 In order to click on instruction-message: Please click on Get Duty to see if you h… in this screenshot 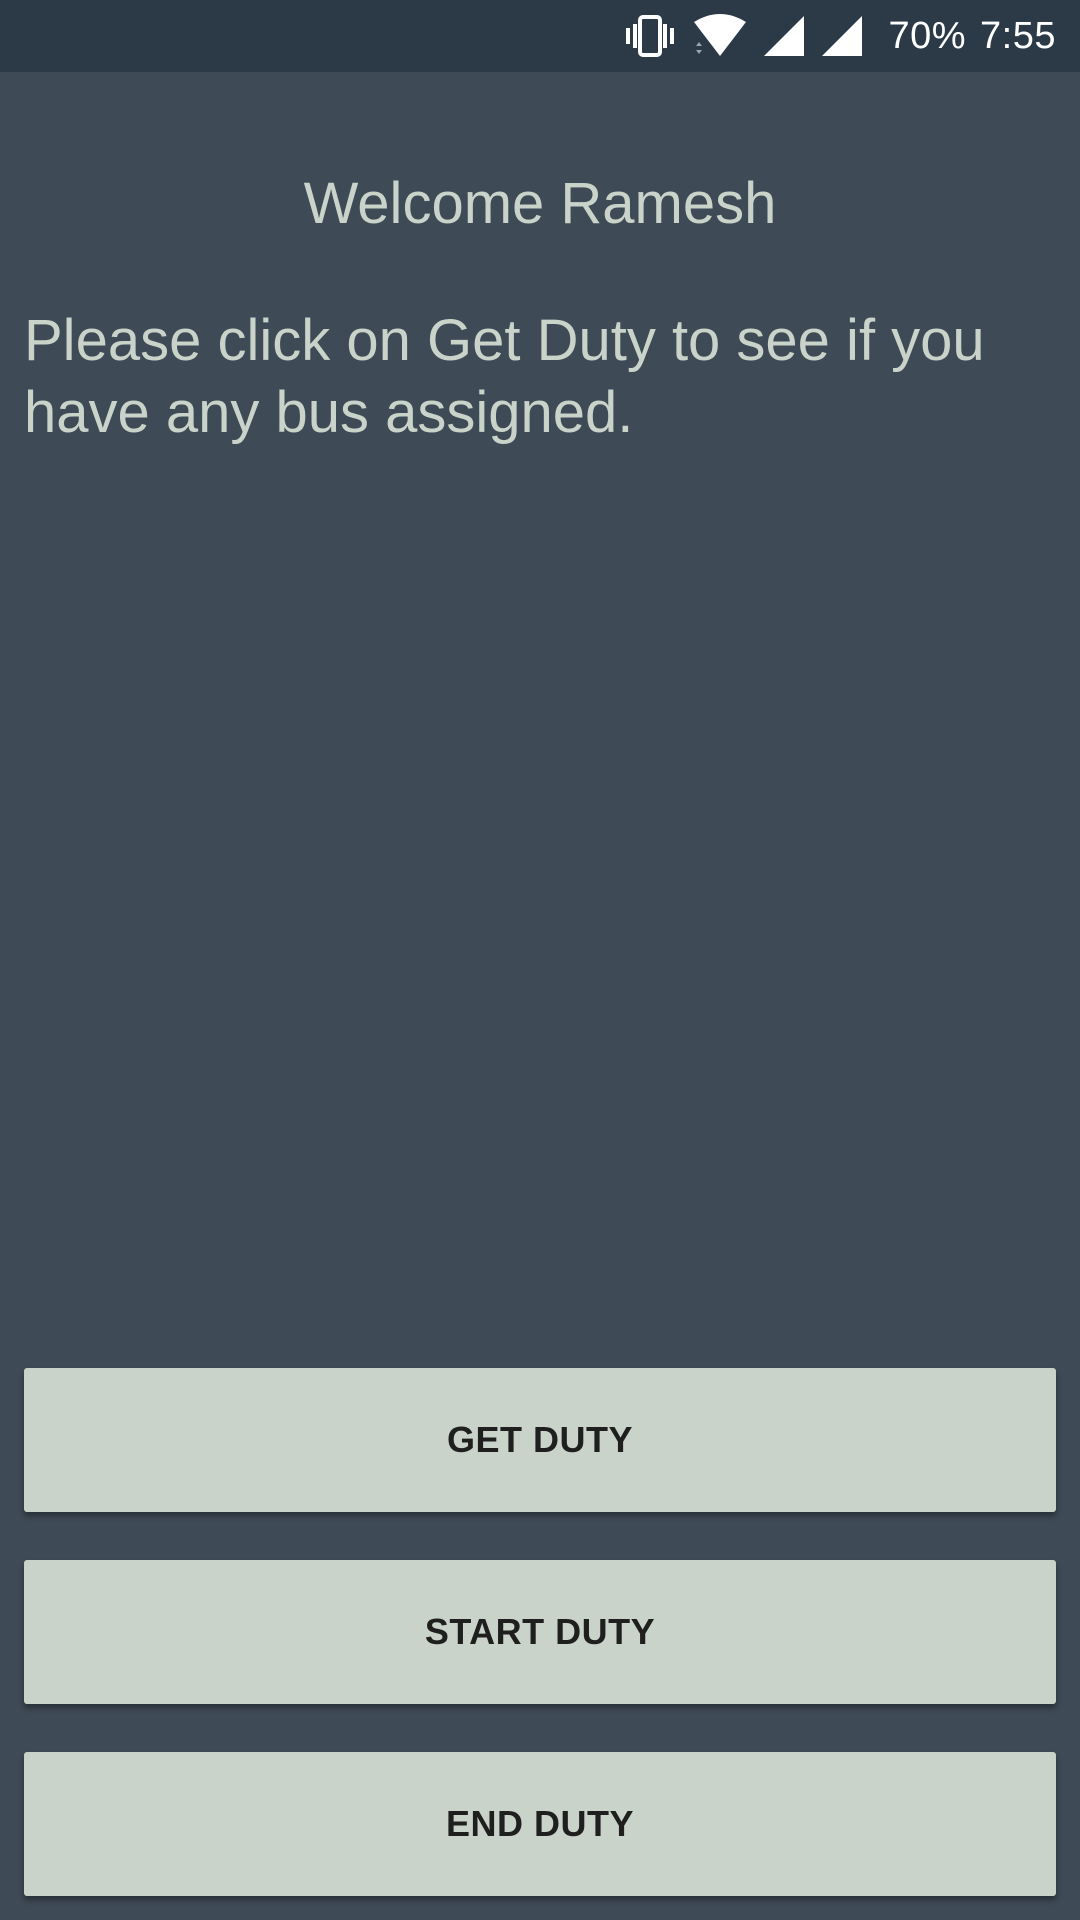, I will do `click(504, 376)`.